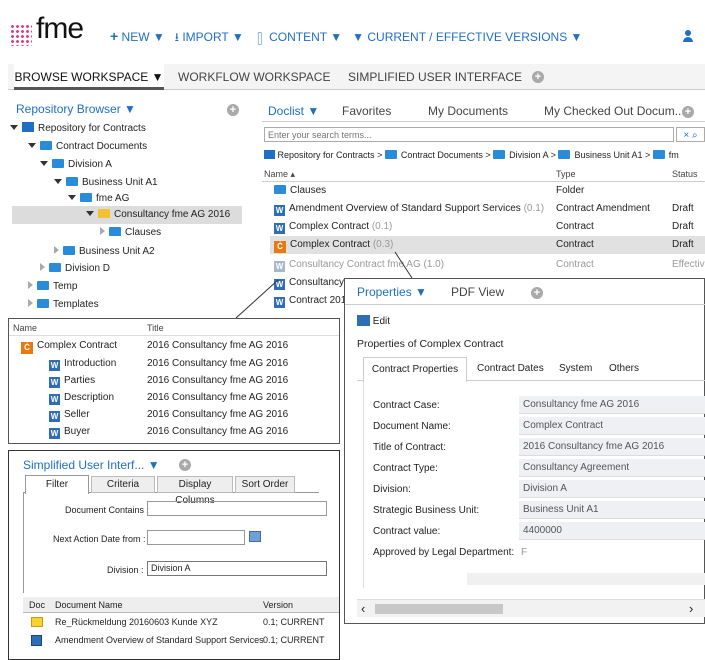 This screenshot has width=705, height=660. I want to click on table-row: Re_Rückmeldung 20160603 Kunde XYZ, so click(136, 622).